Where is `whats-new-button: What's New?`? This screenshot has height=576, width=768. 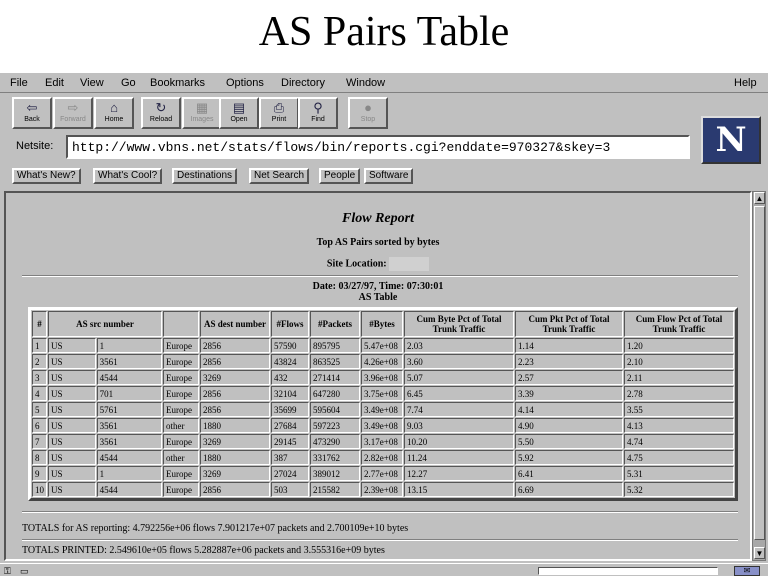 whats-new-button: What's New? is located at coordinates (46, 176).